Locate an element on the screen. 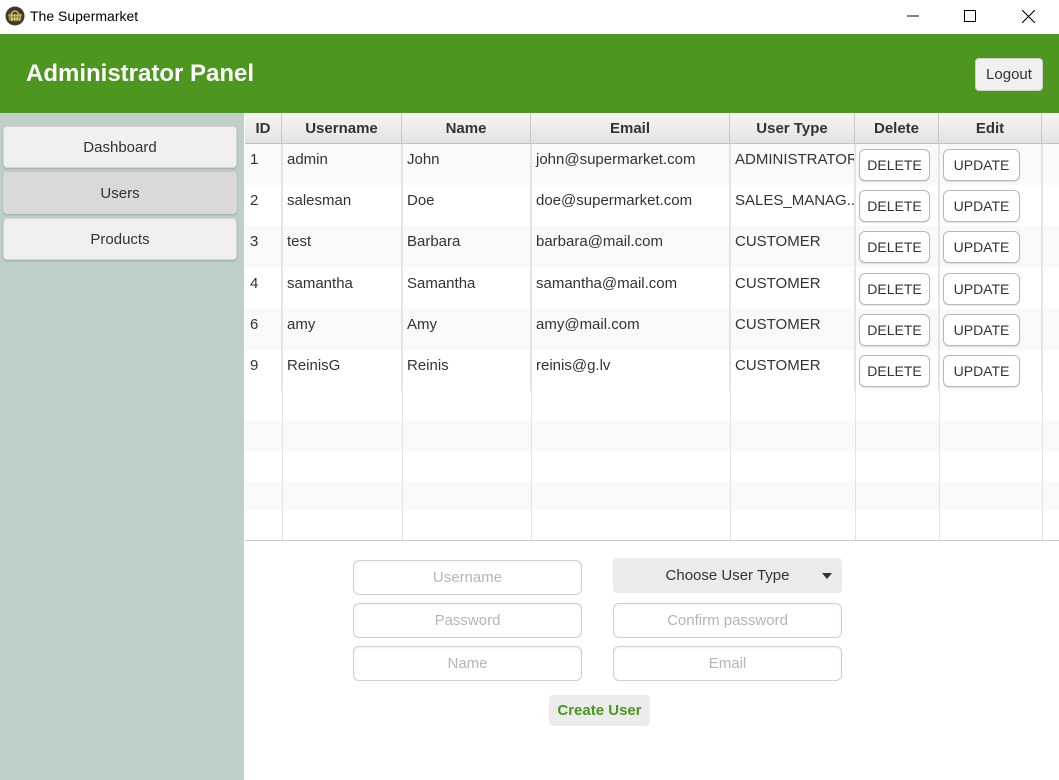 The image size is (1059, 780). sidebar-item-users: Users is located at coordinates (120, 193).